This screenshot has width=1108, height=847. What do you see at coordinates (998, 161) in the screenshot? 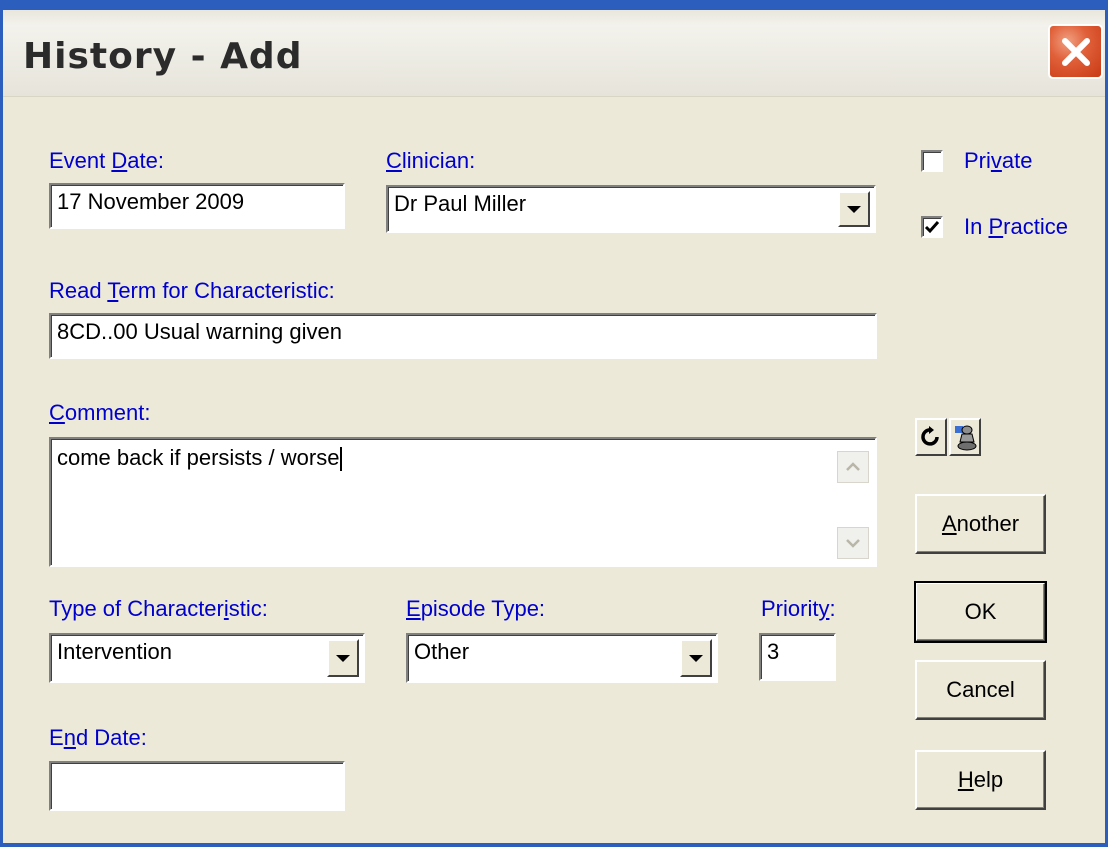
I see `private-label: Private` at bounding box center [998, 161].